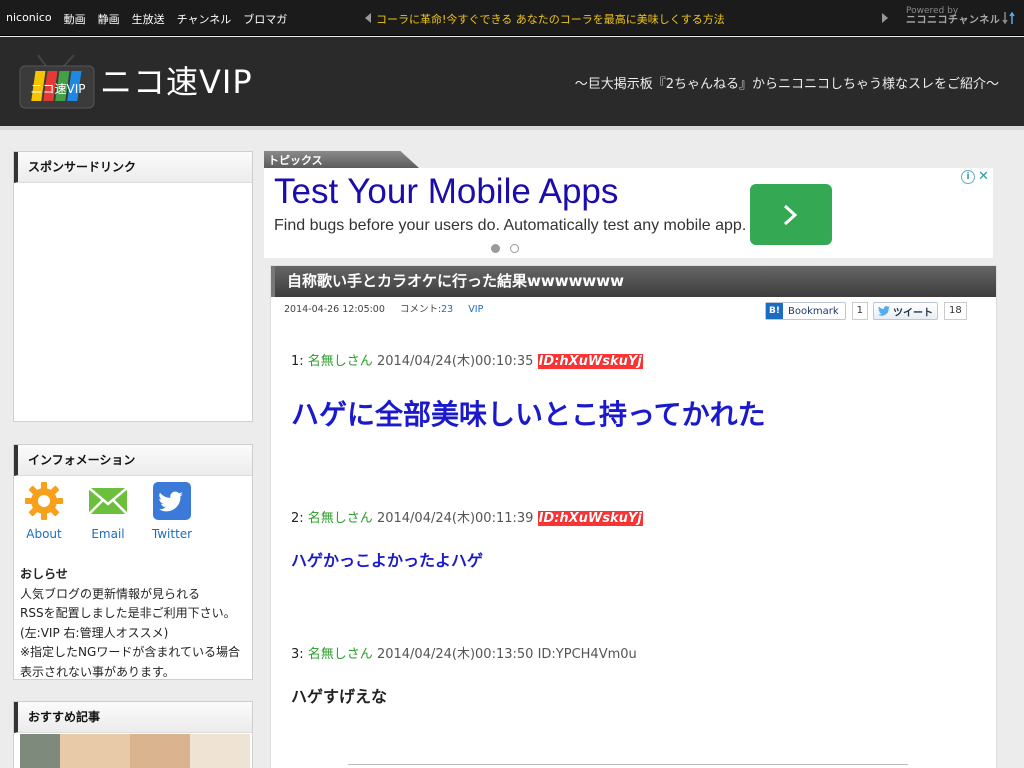 This screenshot has width=1024, height=768. I want to click on recommended-article-thumbnail, so click(135, 751).